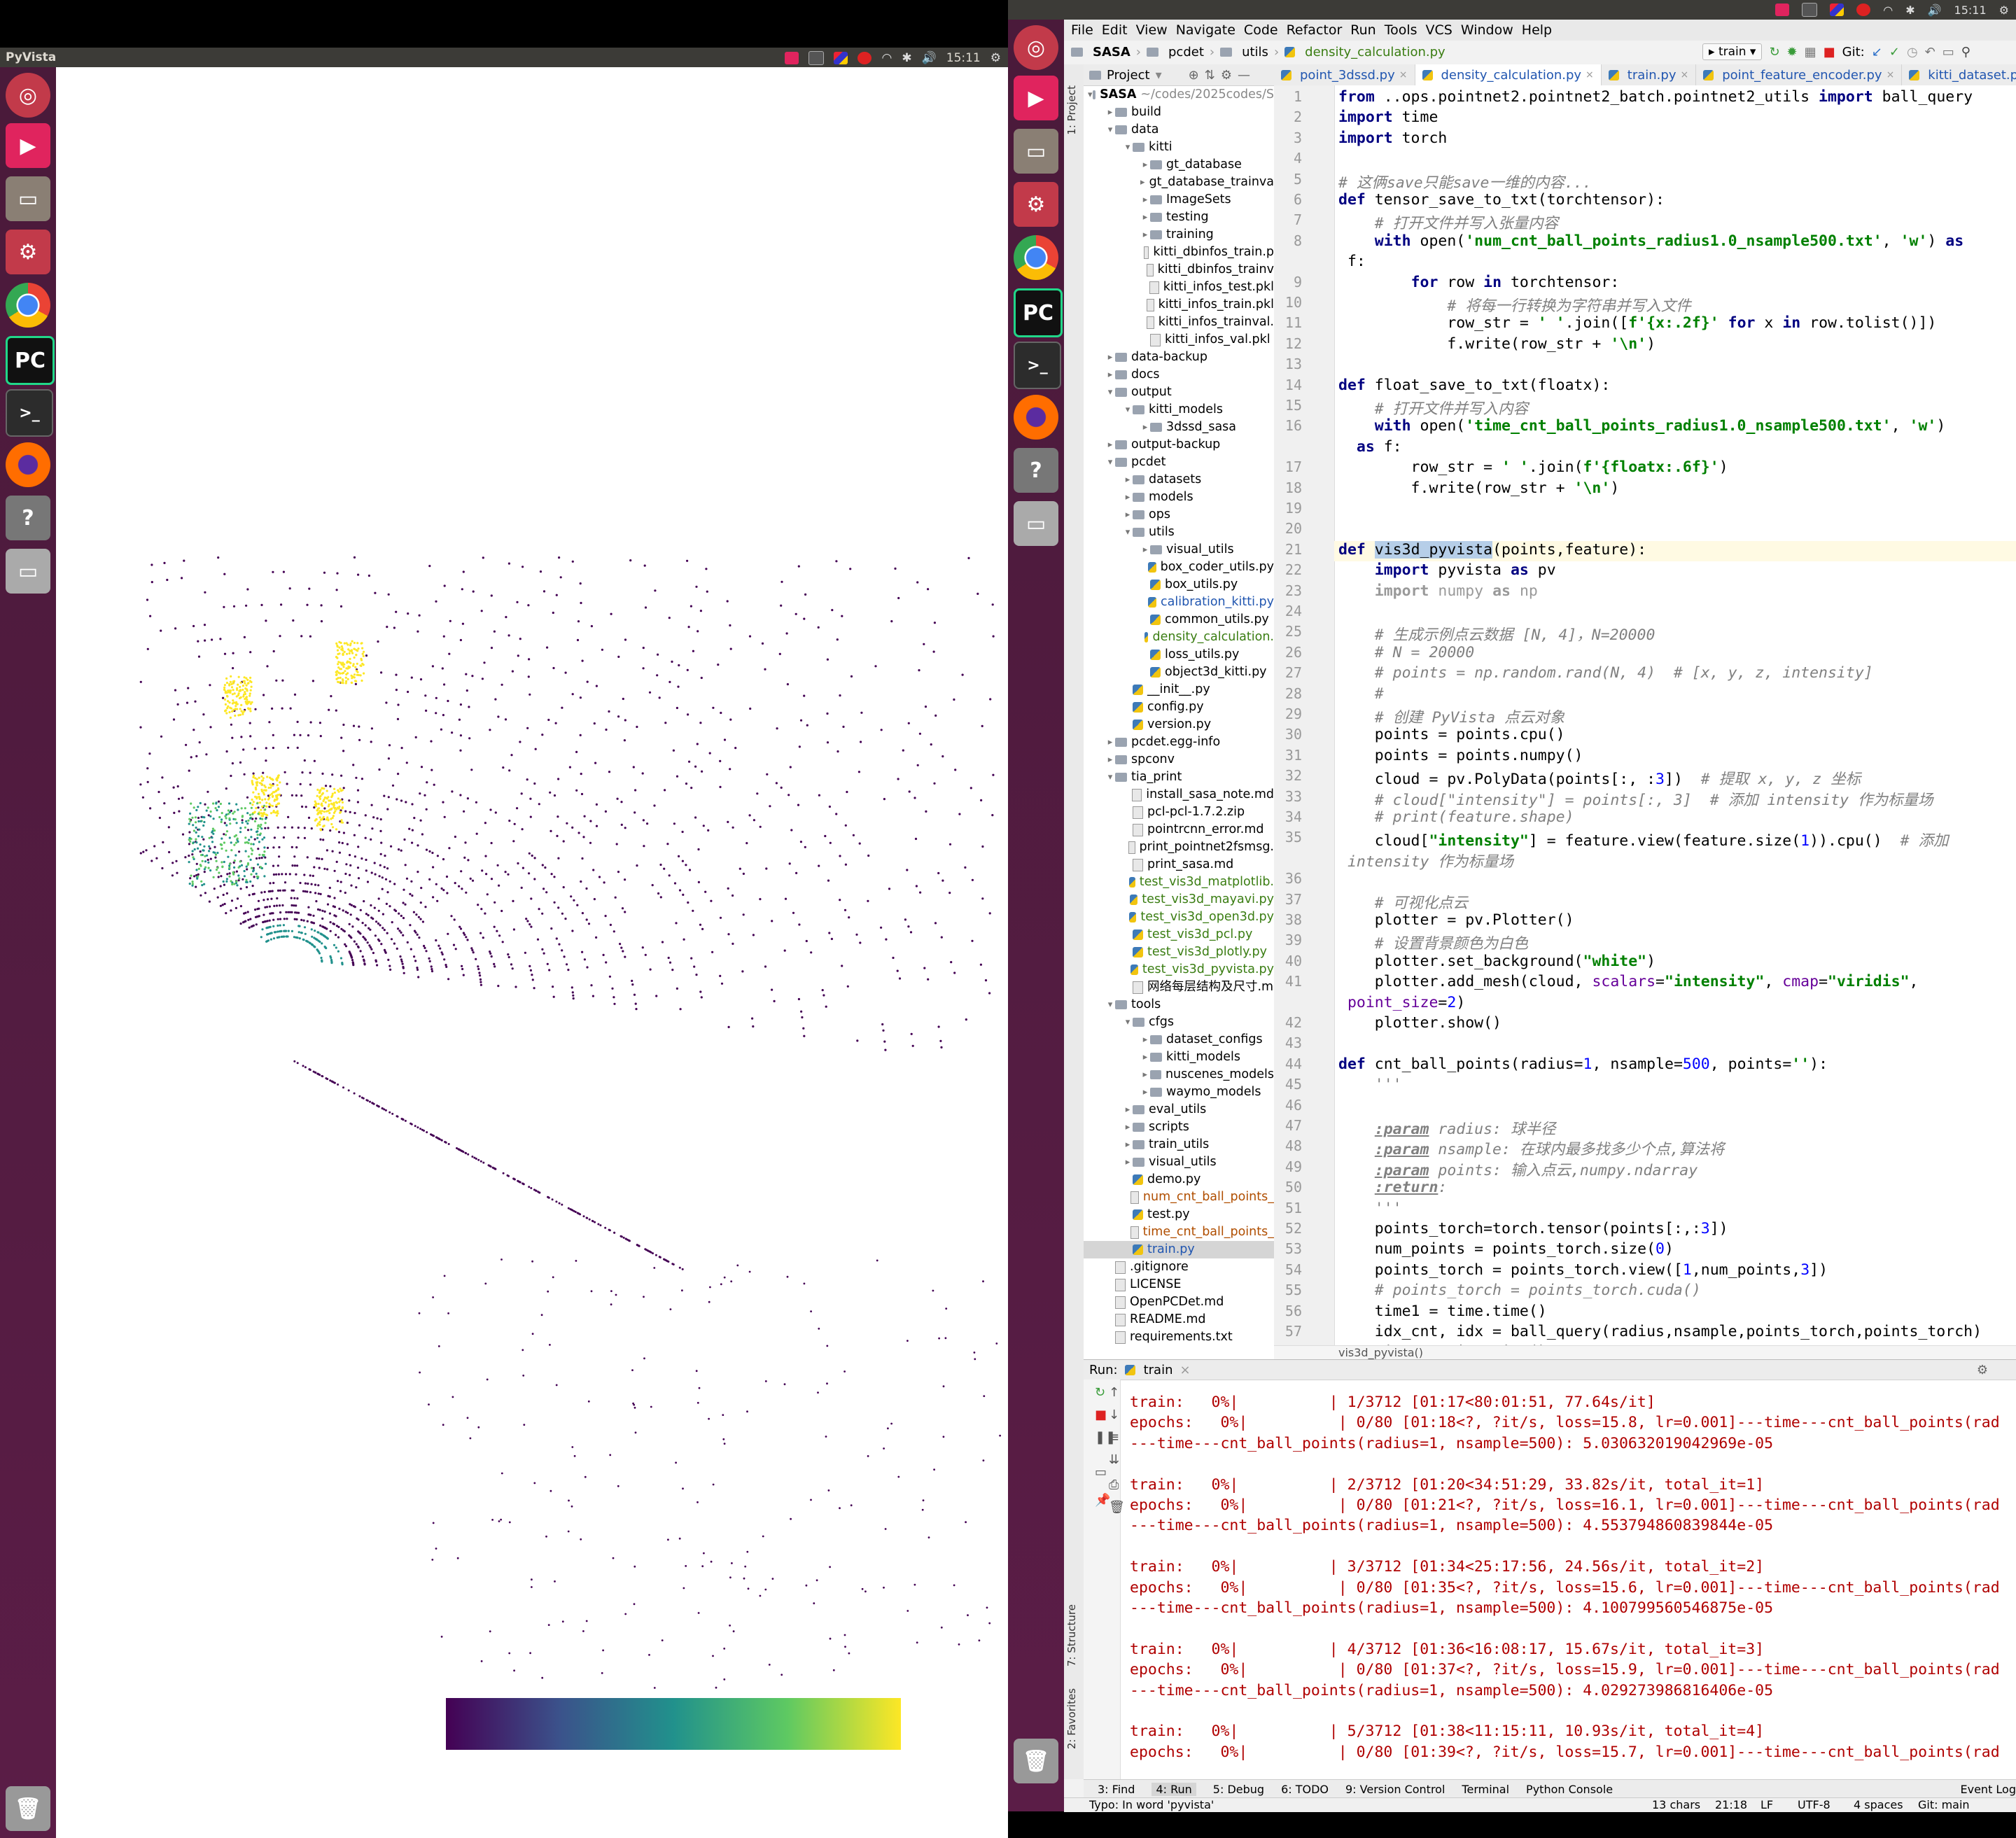 The image size is (2016, 1838). I want to click on tree-file: version.py, so click(1179, 725).